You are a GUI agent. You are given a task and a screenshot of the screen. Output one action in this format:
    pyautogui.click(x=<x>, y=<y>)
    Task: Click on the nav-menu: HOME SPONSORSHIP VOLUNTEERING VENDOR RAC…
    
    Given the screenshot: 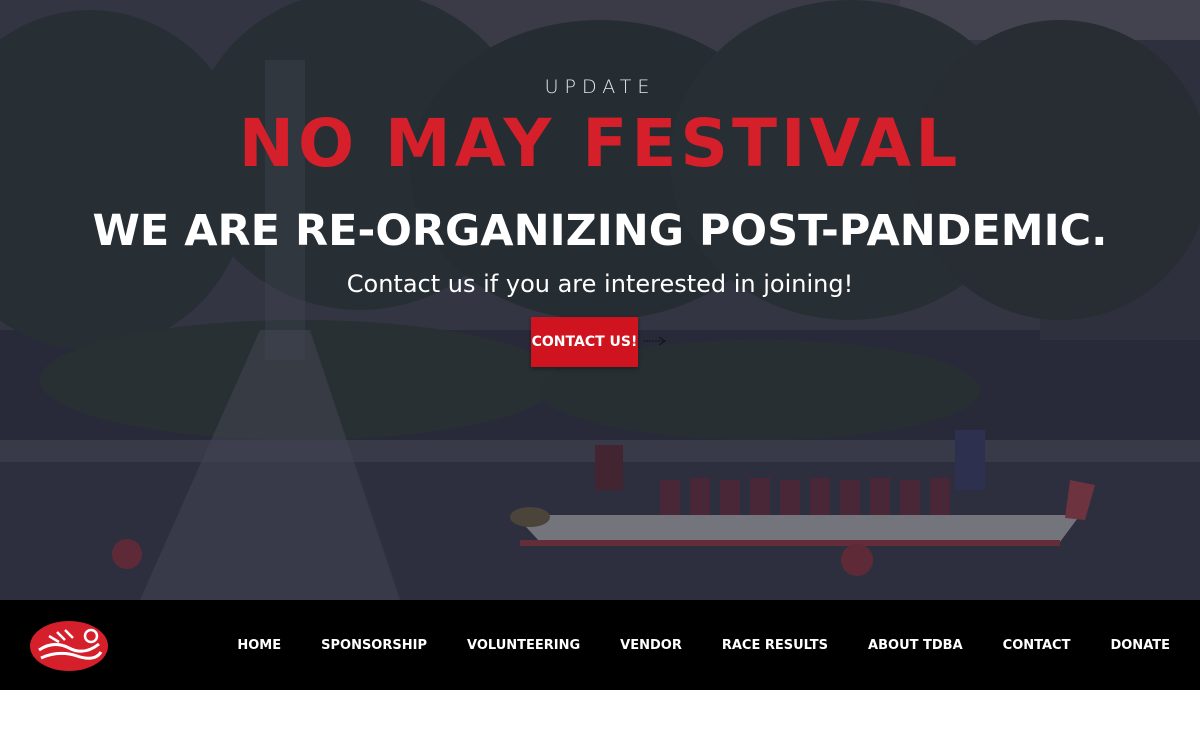 What is the action you would take?
    pyautogui.click(x=703, y=645)
    